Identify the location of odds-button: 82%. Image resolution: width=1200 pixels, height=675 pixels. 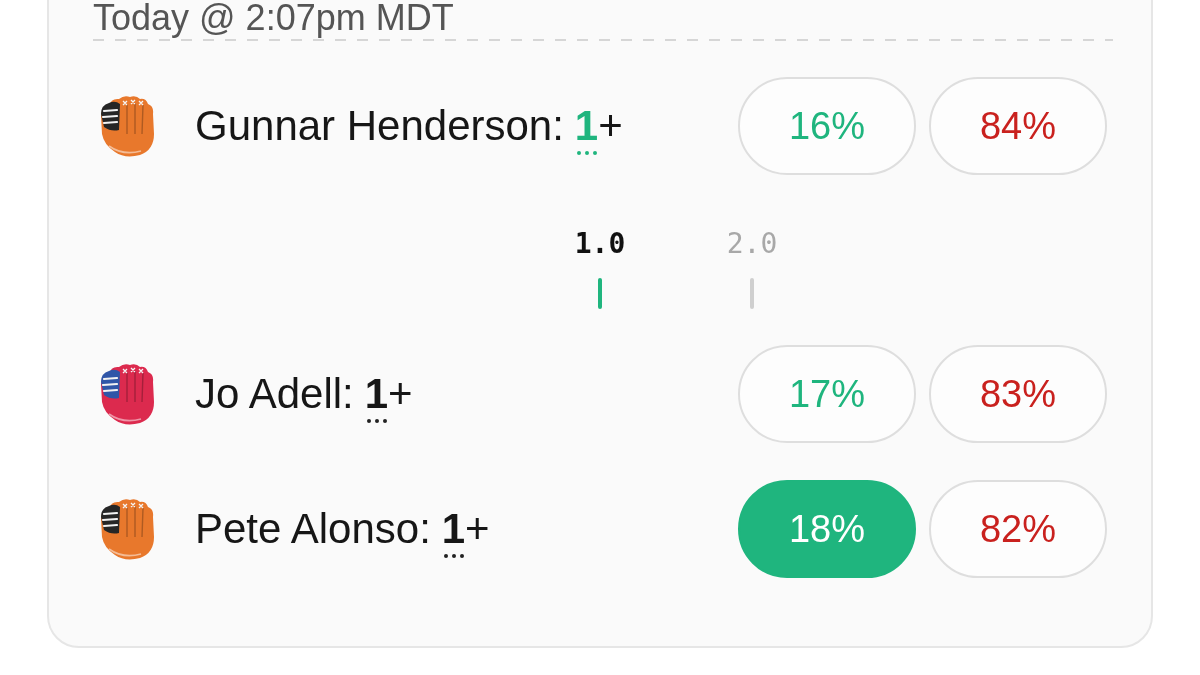
(1018, 529).